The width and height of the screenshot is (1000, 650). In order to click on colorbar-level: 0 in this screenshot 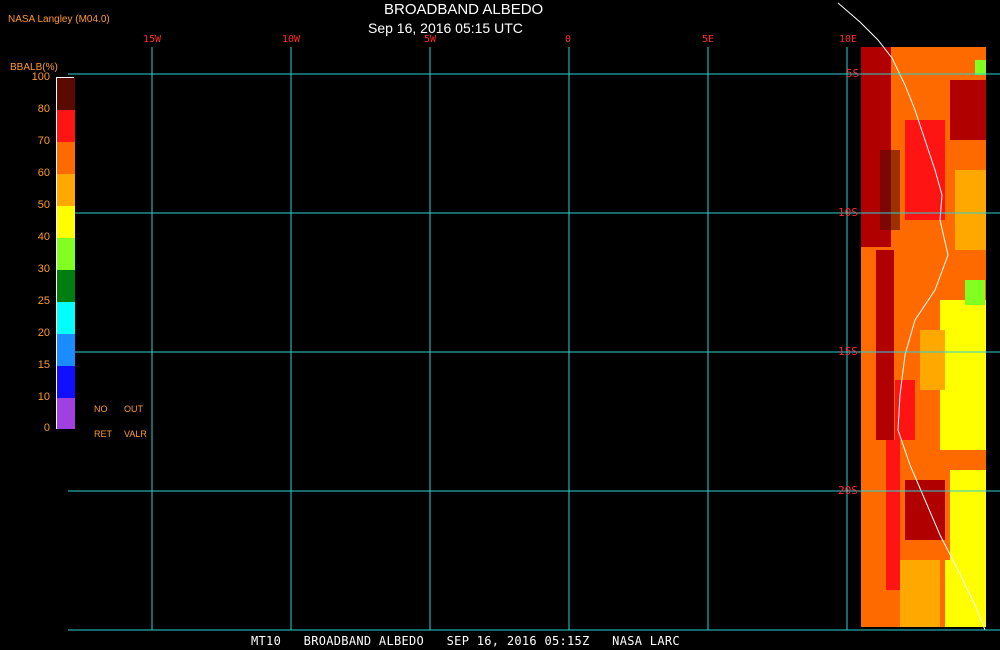, I will do `click(46, 428)`.